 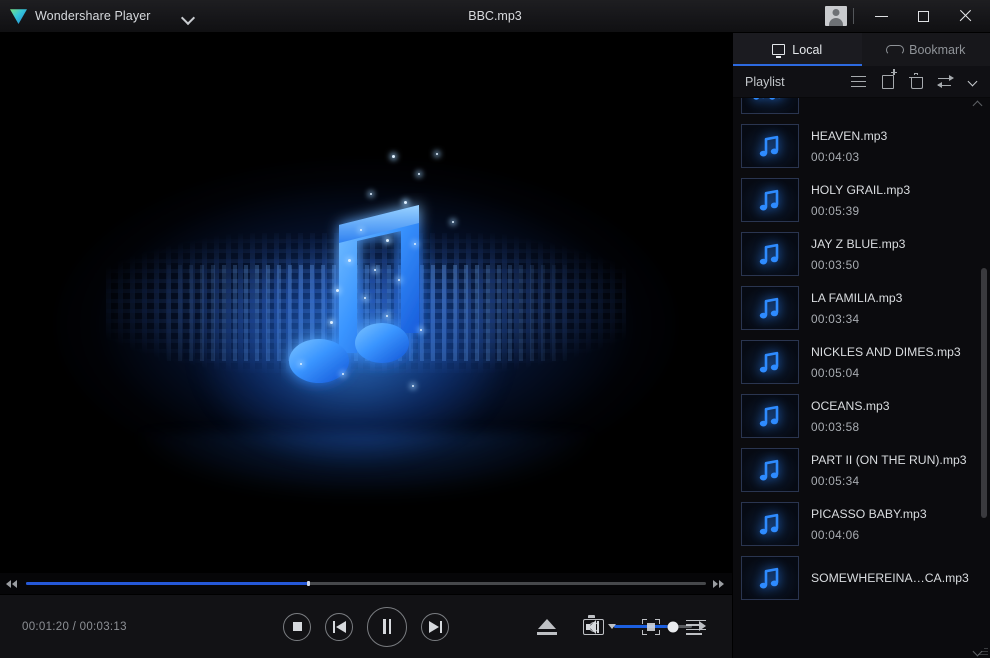 I want to click on eject-button, so click(x=547, y=626).